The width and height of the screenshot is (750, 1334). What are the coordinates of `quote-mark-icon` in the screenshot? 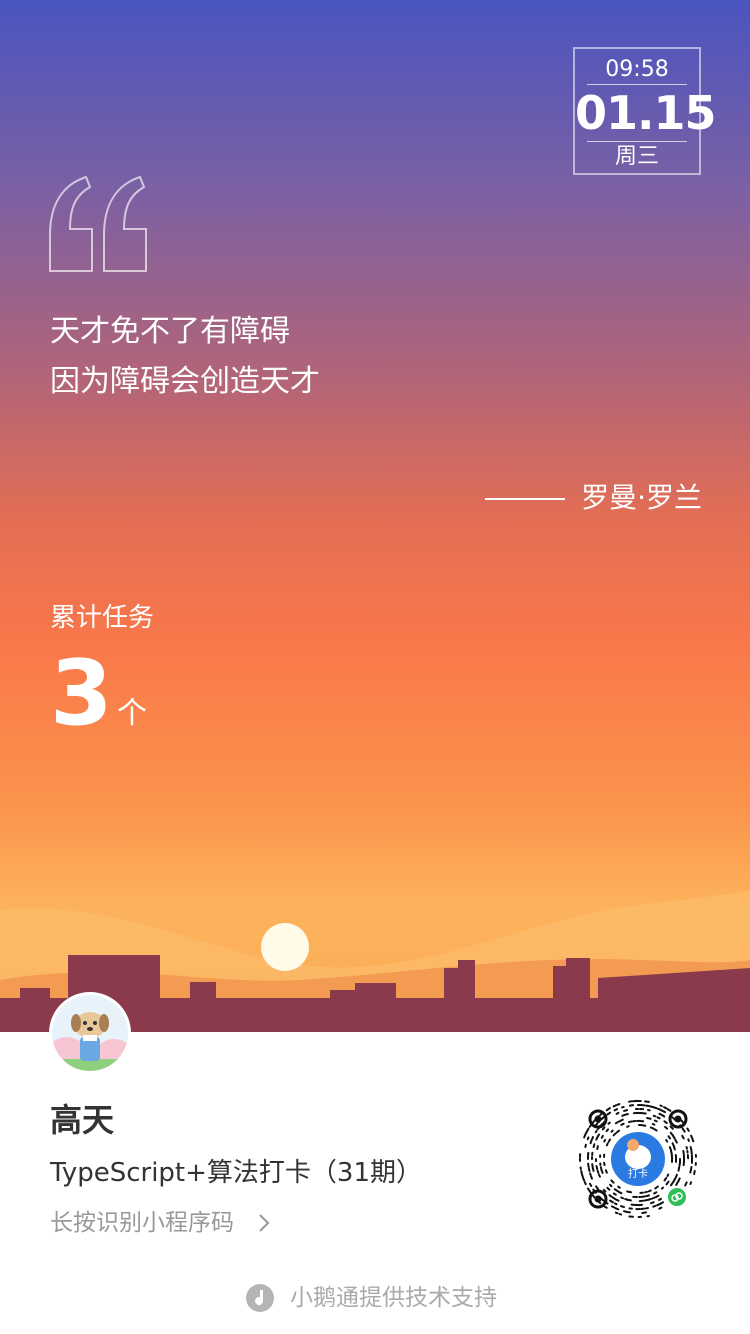 It's located at (98, 223).